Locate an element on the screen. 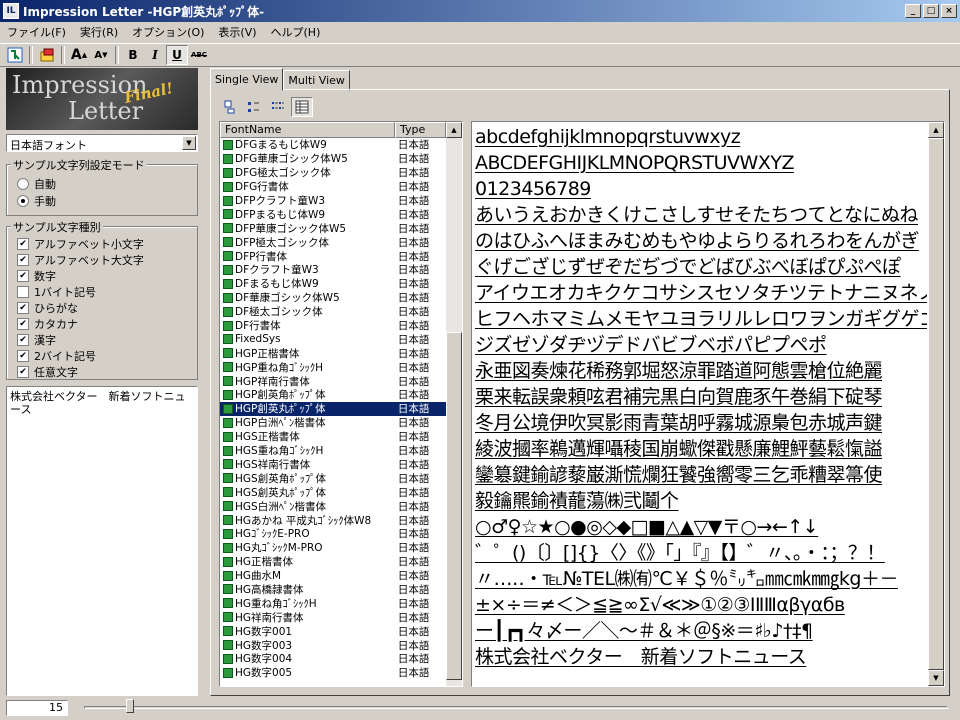 The width and height of the screenshot is (960, 720). font-list-scrollbar: ▲ is located at coordinates (454, 404).